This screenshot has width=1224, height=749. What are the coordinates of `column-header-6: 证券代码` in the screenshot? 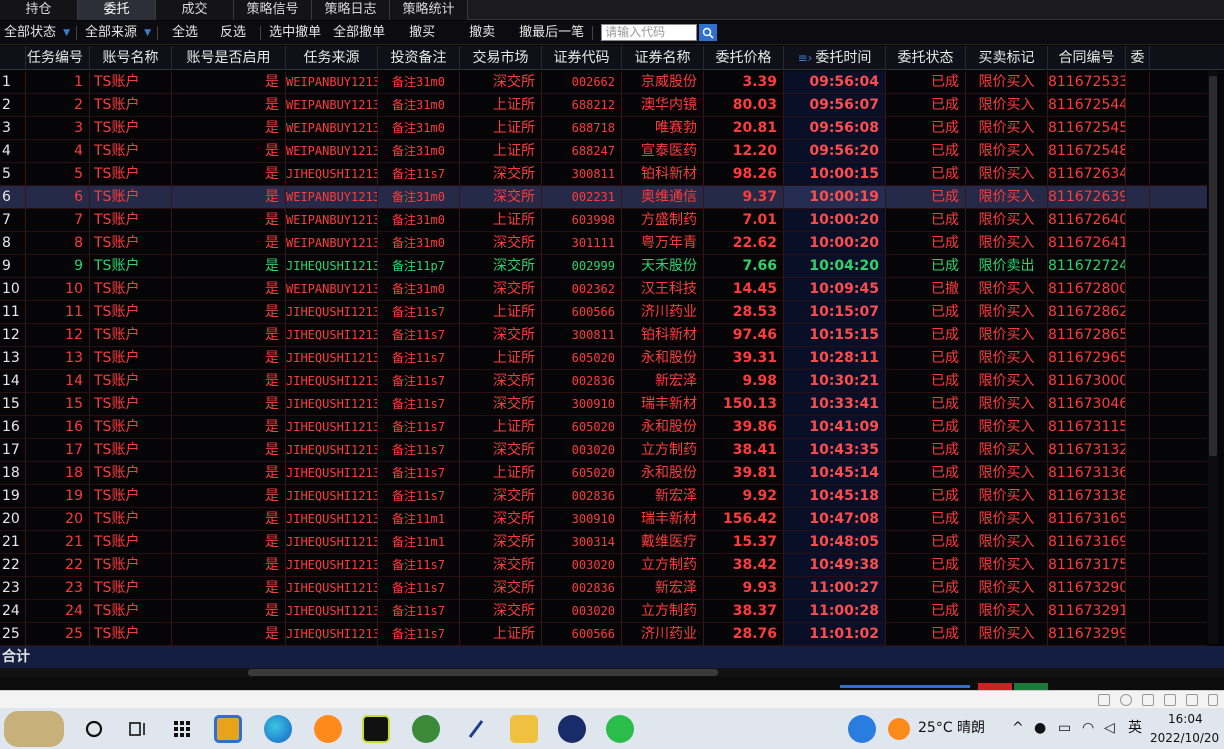 It's located at (582, 58).